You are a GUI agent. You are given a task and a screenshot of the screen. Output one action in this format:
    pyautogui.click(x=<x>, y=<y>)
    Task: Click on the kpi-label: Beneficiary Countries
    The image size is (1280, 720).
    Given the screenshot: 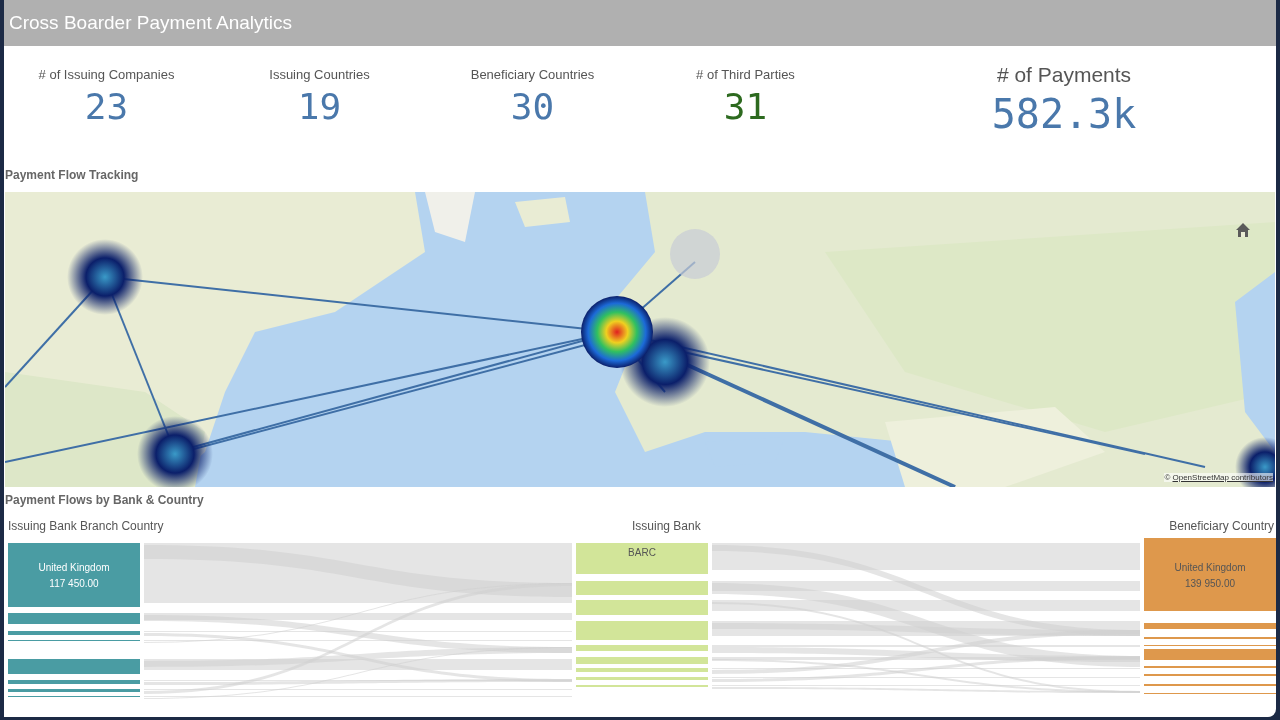 What is the action you would take?
    pyautogui.click(x=532, y=74)
    